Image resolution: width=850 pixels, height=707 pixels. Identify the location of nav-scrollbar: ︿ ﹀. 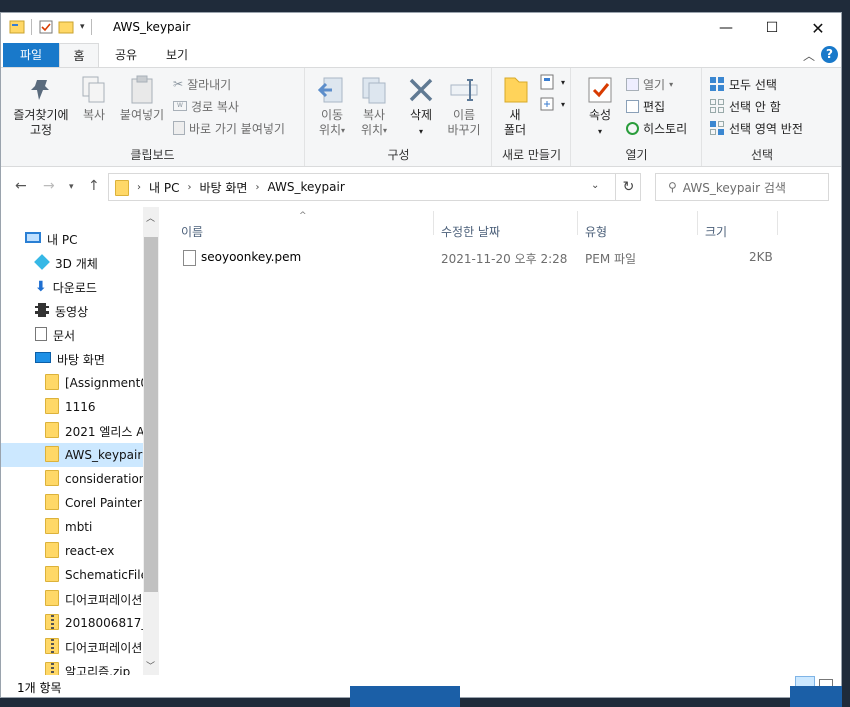
(151, 441).